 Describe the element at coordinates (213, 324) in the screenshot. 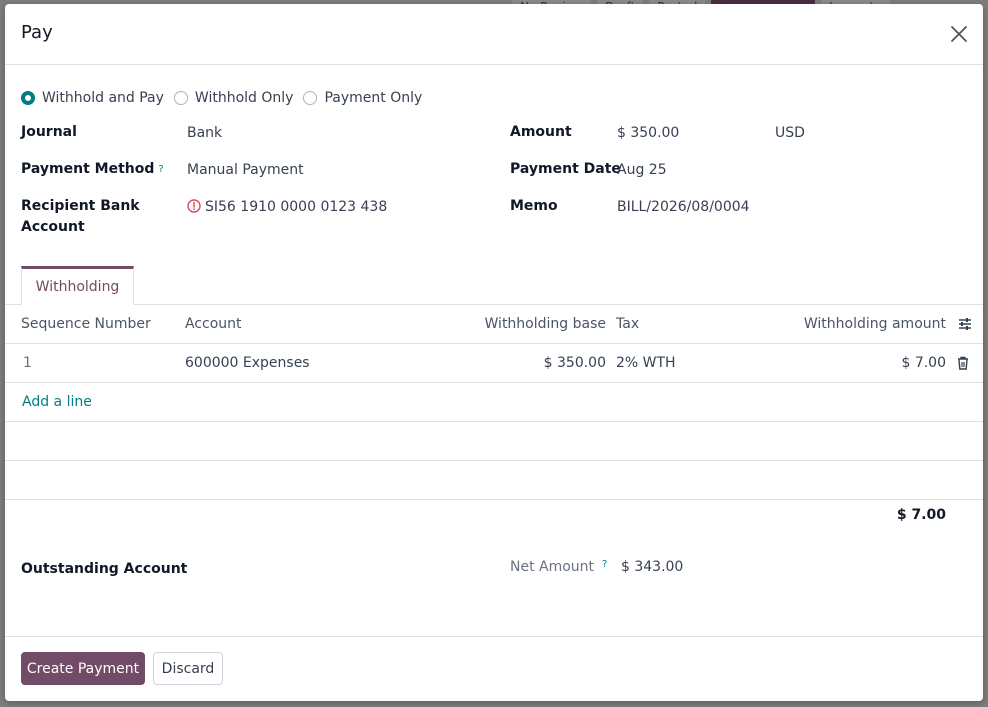

I see `col-account: Account` at that location.